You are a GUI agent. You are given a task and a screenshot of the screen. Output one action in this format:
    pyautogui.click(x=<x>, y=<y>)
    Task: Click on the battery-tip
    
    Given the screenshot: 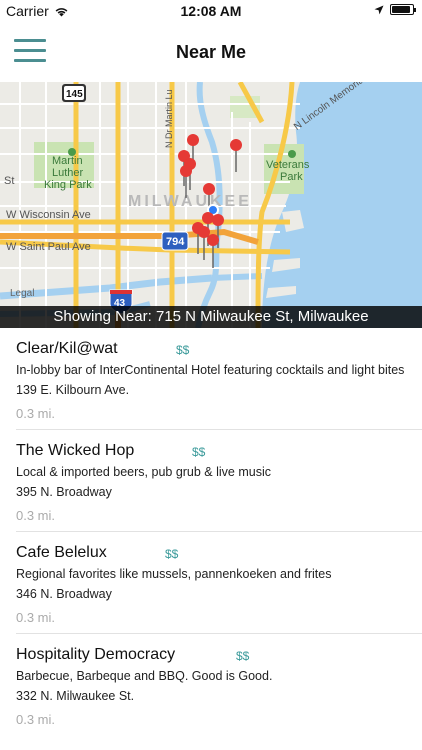 What is the action you would take?
    pyautogui.click(x=415, y=10)
    